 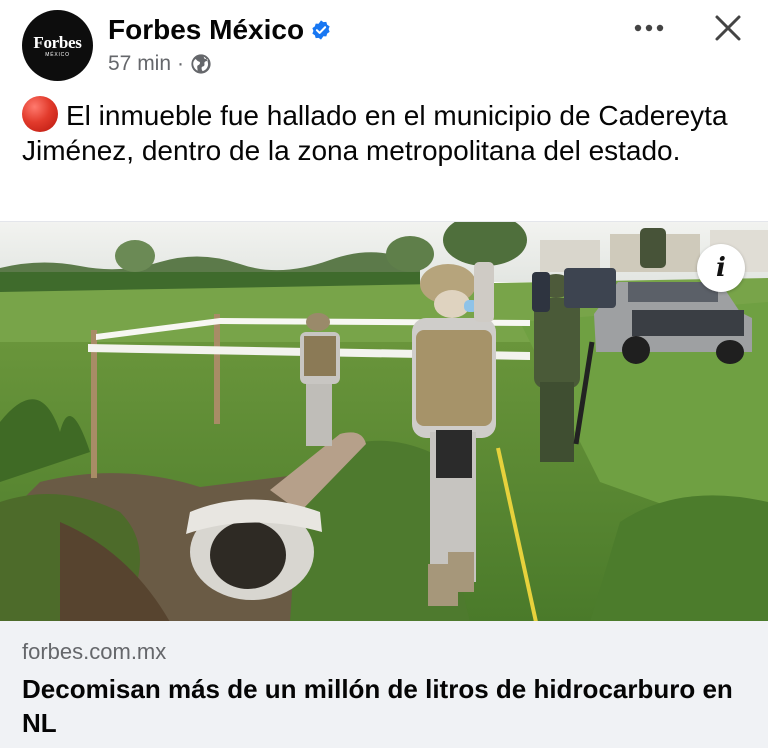 I want to click on post-time: 57 min, so click(x=139, y=64).